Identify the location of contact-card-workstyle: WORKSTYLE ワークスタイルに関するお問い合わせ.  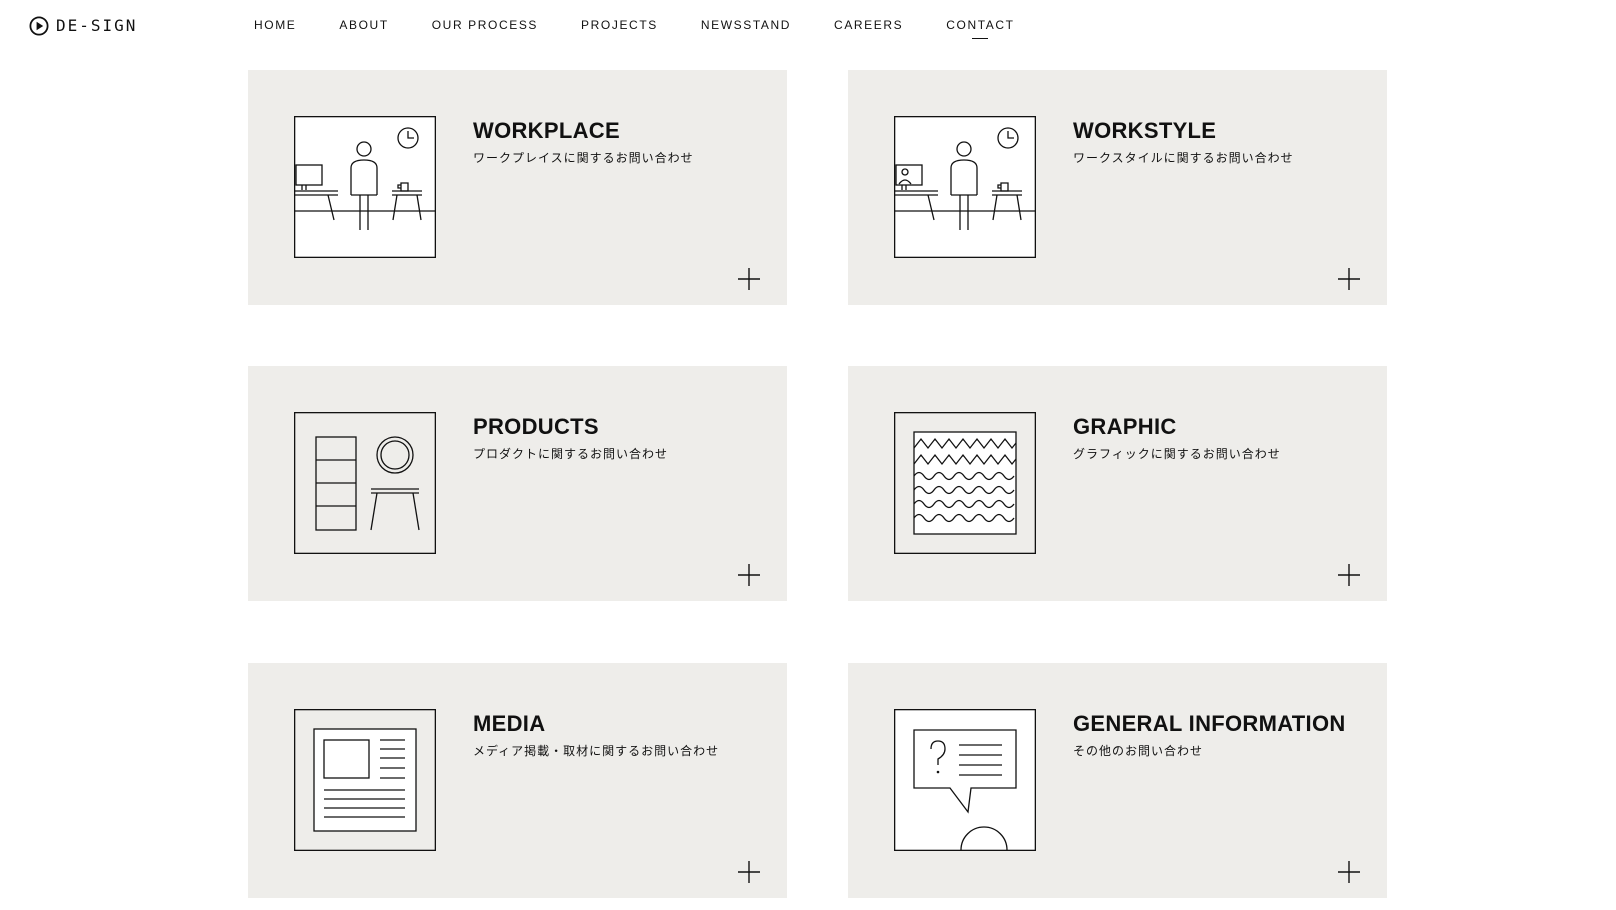
(1117, 187).